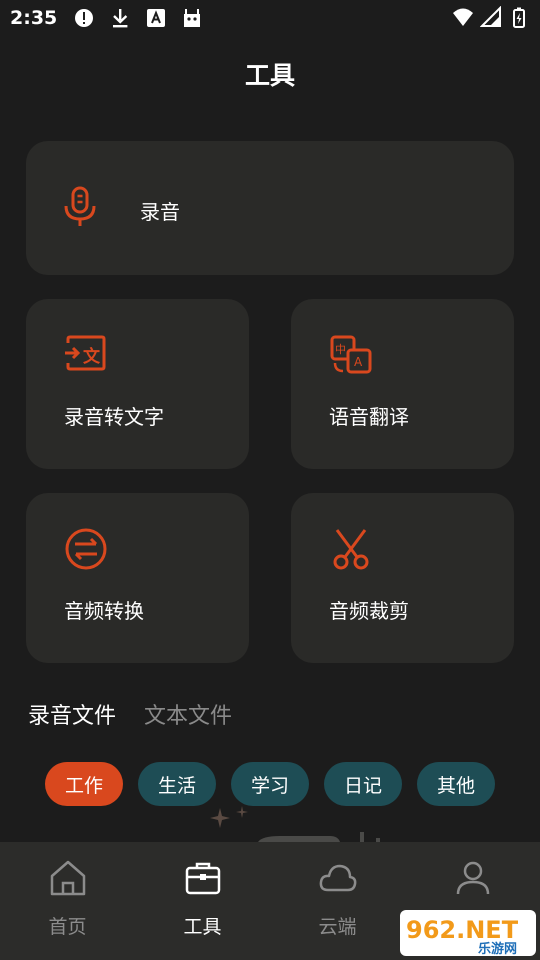  What do you see at coordinates (138, 18) in the screenshot?
I see `status-icons-left` at bounding box center [138, 18].